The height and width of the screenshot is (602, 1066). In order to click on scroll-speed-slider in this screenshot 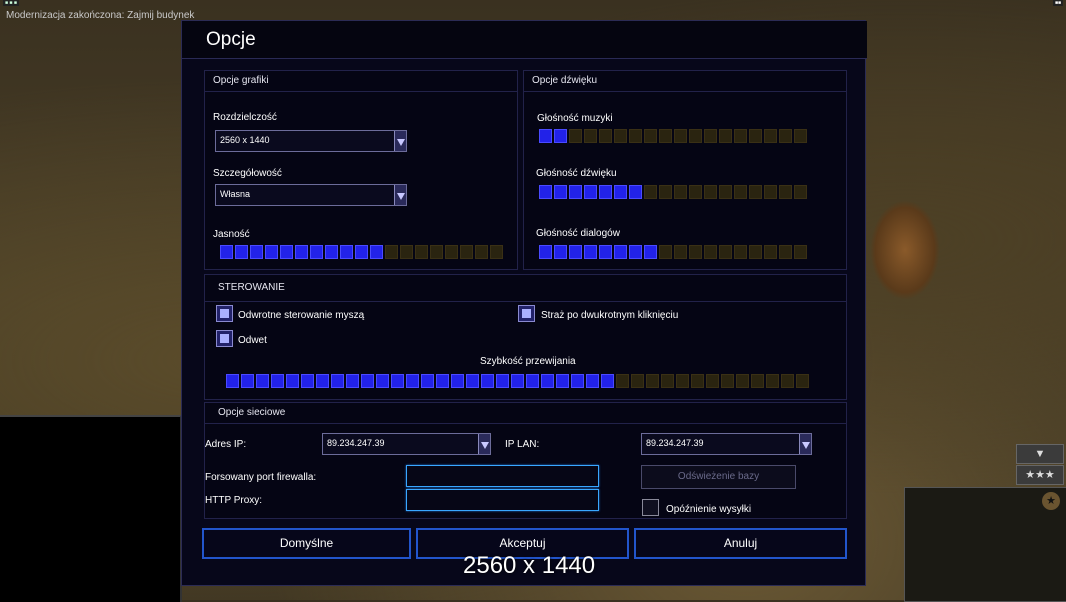, I will do `click(517, 381)`.